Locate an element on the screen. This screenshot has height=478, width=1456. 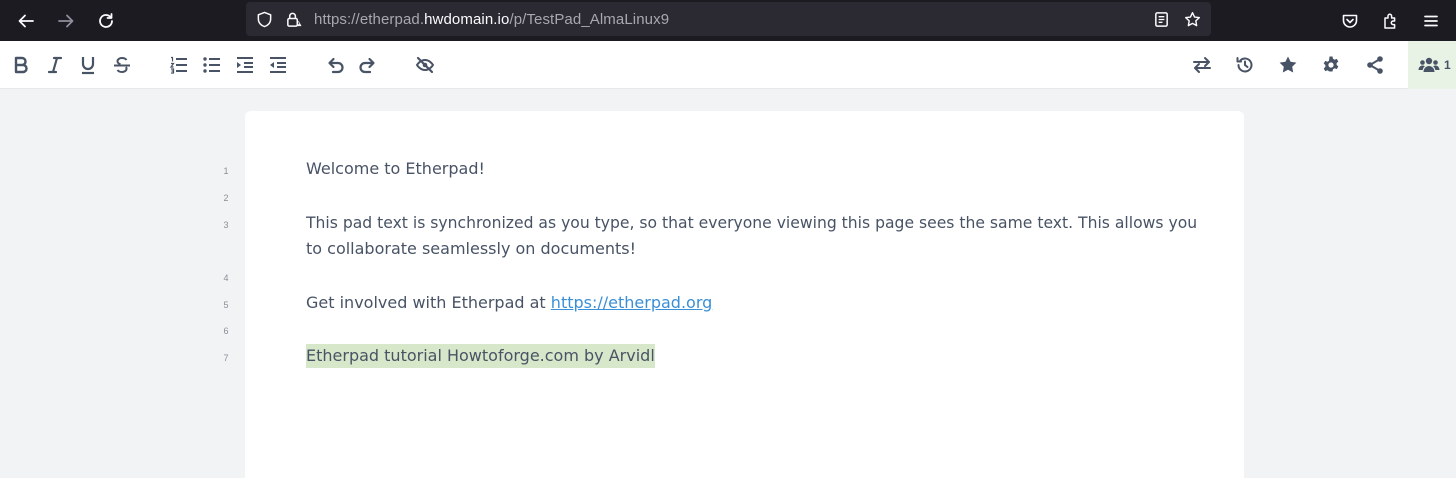
editor-line-1: Welcome to Etherpad! is located at coordinates (395, 169).